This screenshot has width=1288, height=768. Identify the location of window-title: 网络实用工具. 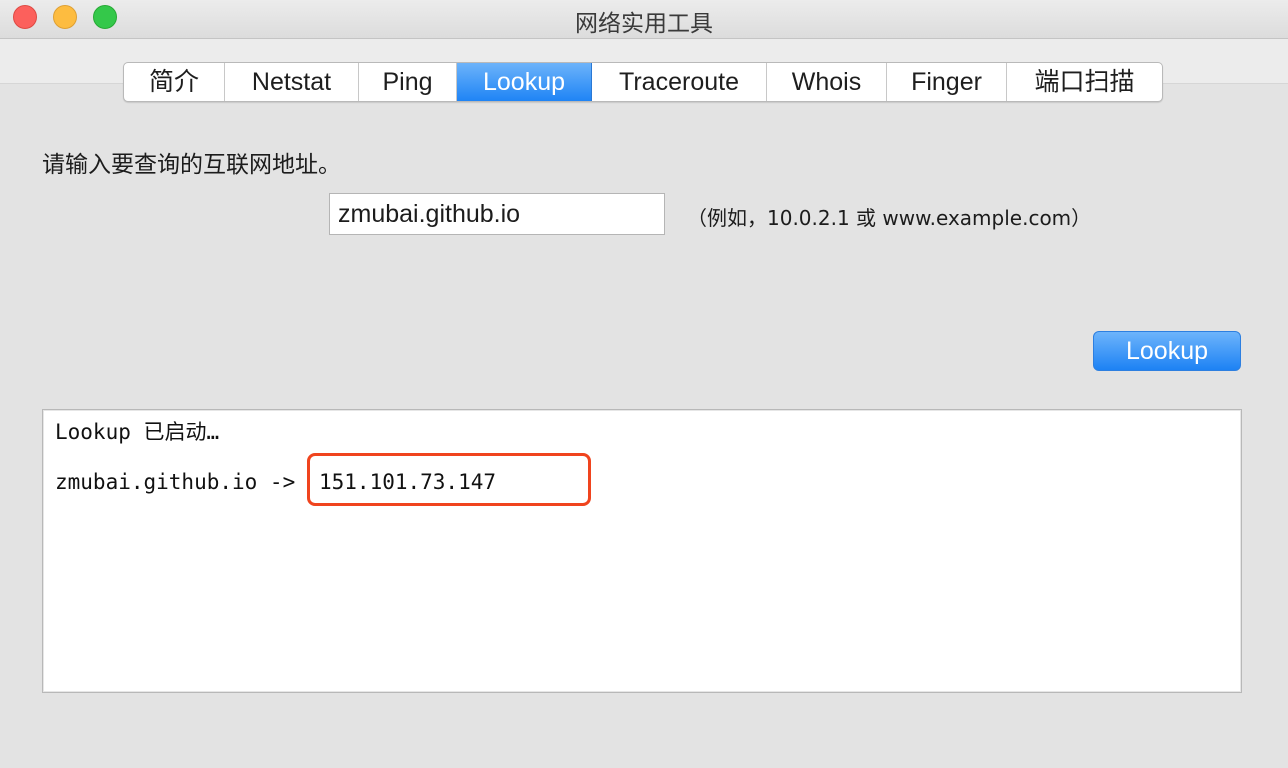
(644, 24).